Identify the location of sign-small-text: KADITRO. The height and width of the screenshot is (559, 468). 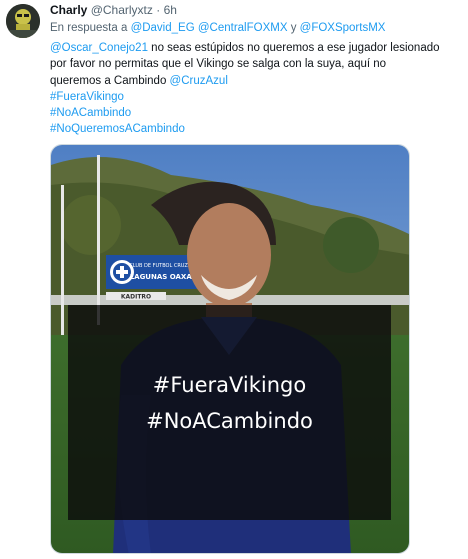
(136, 297).